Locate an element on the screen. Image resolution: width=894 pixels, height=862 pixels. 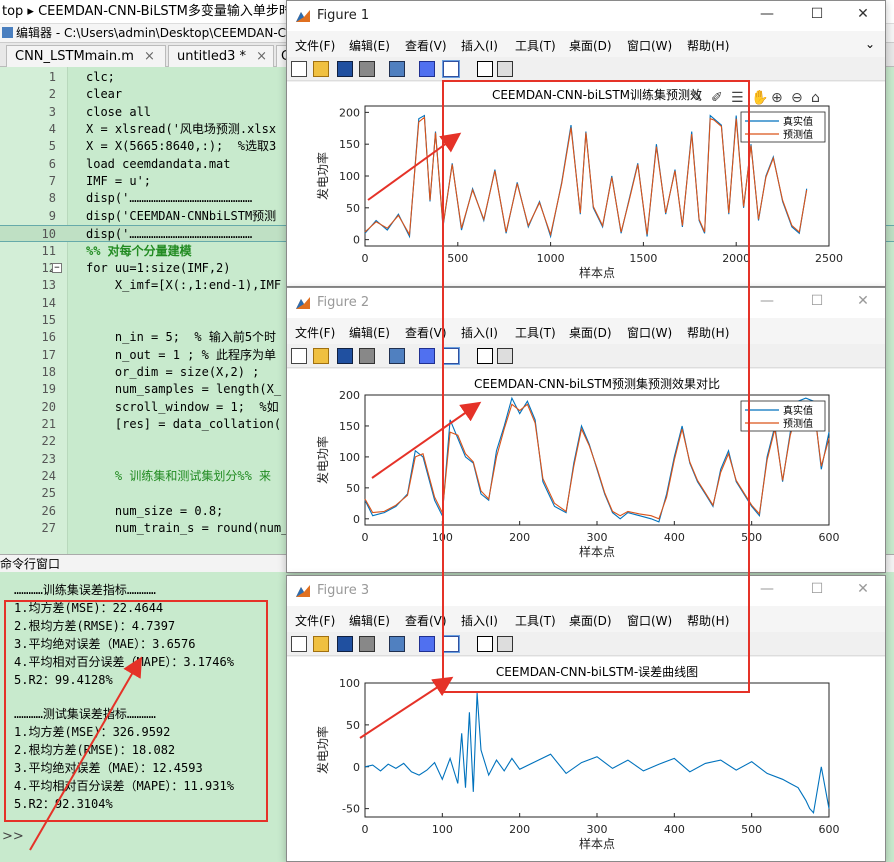
line-number: 13 is located at coordinates (48, 285).